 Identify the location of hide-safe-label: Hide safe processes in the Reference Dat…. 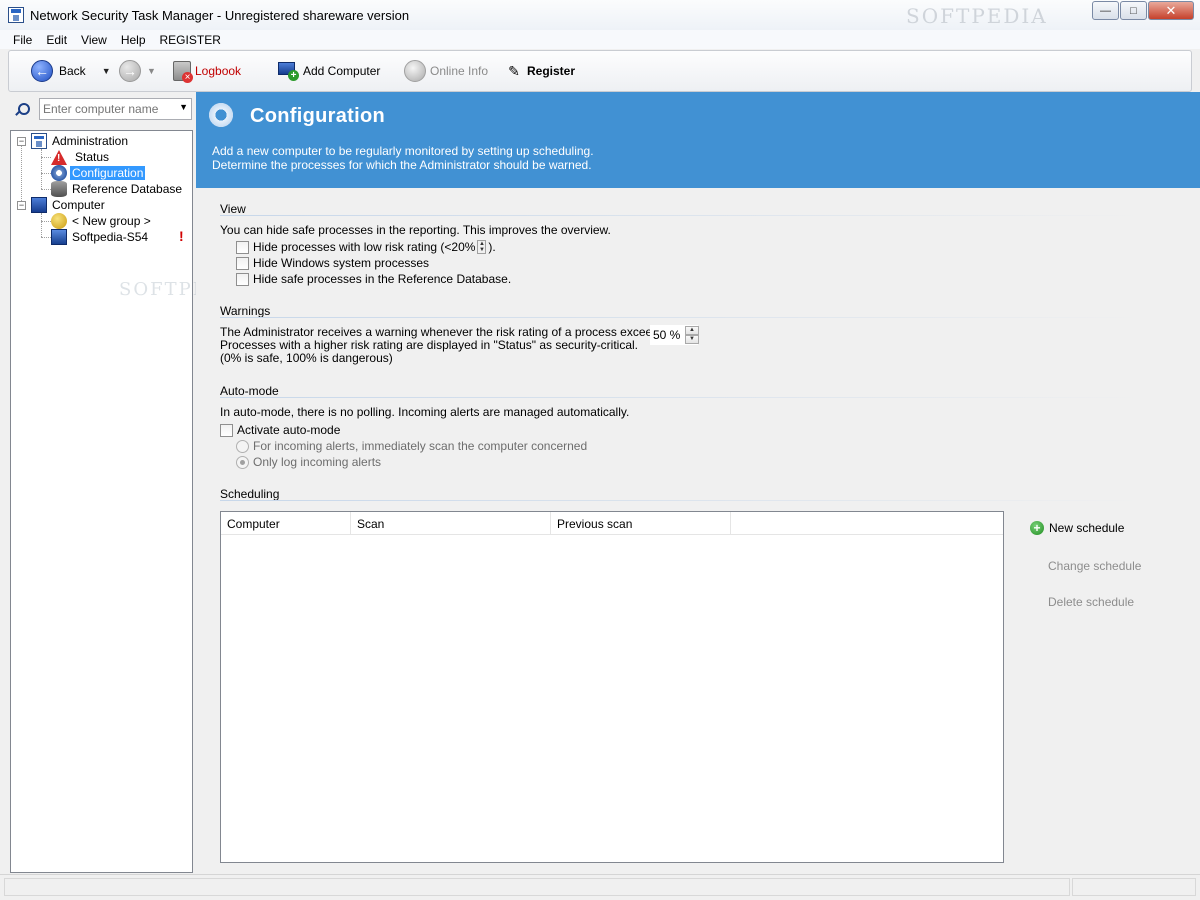
(382, 279).